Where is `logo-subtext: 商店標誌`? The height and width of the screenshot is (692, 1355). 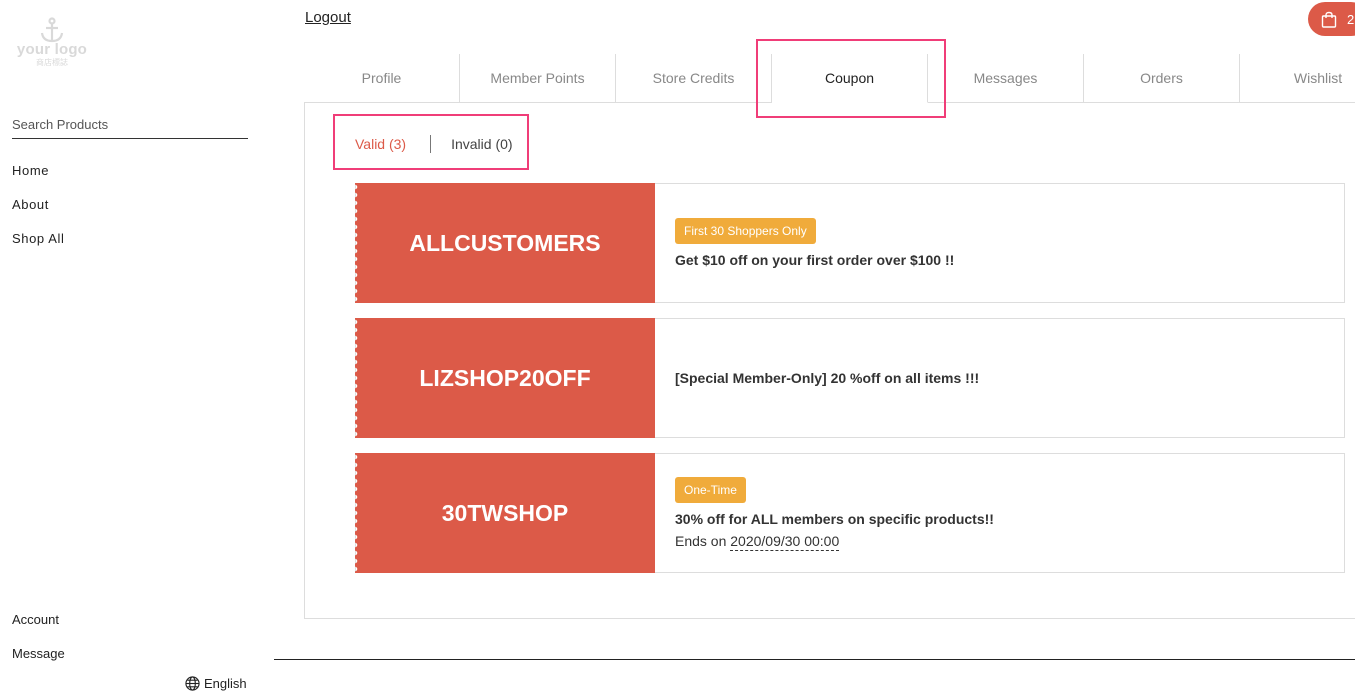
logo-subtext: 商店標誌 is located at coordinates (52, 62).